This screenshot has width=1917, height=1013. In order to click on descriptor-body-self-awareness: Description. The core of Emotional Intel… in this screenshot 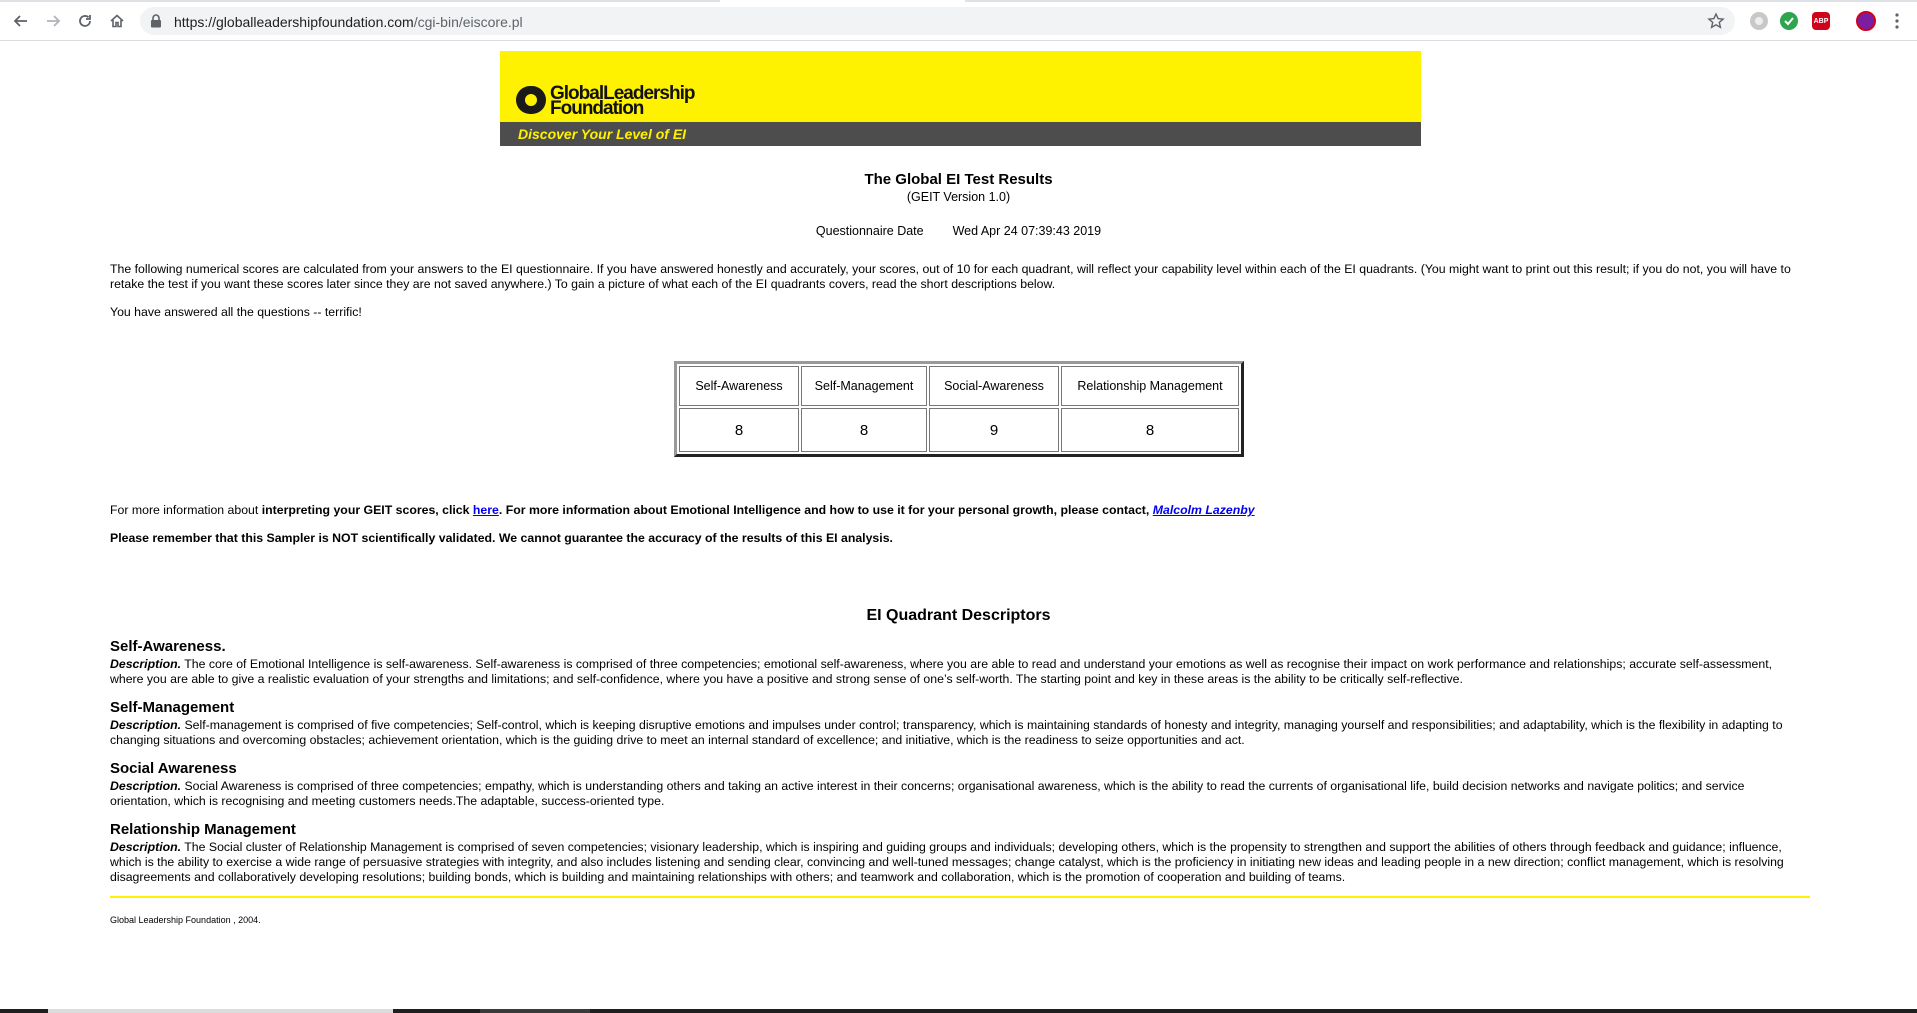, I will do `click(955, 672)`.